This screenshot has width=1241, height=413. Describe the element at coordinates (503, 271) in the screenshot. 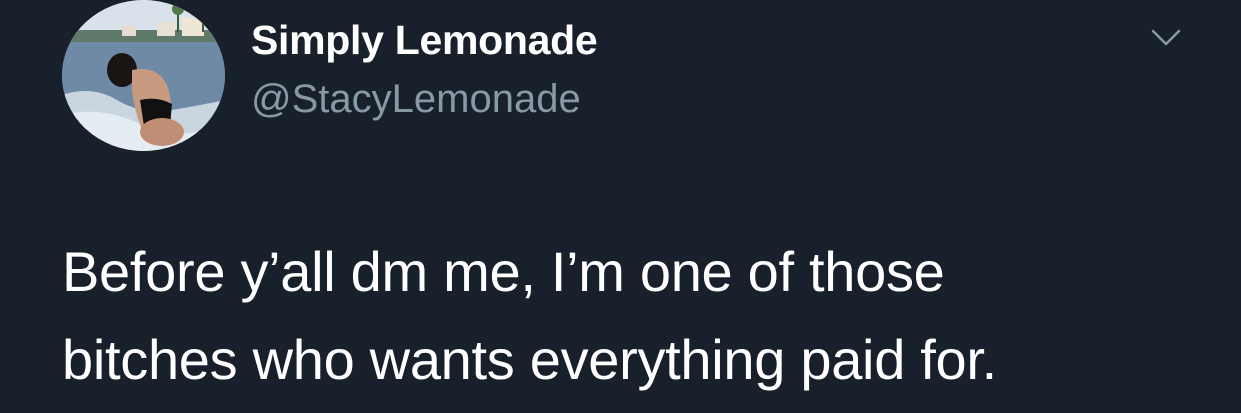

I see `tweet-text-line: Before y’all dm me, I’m one of those` at that location.